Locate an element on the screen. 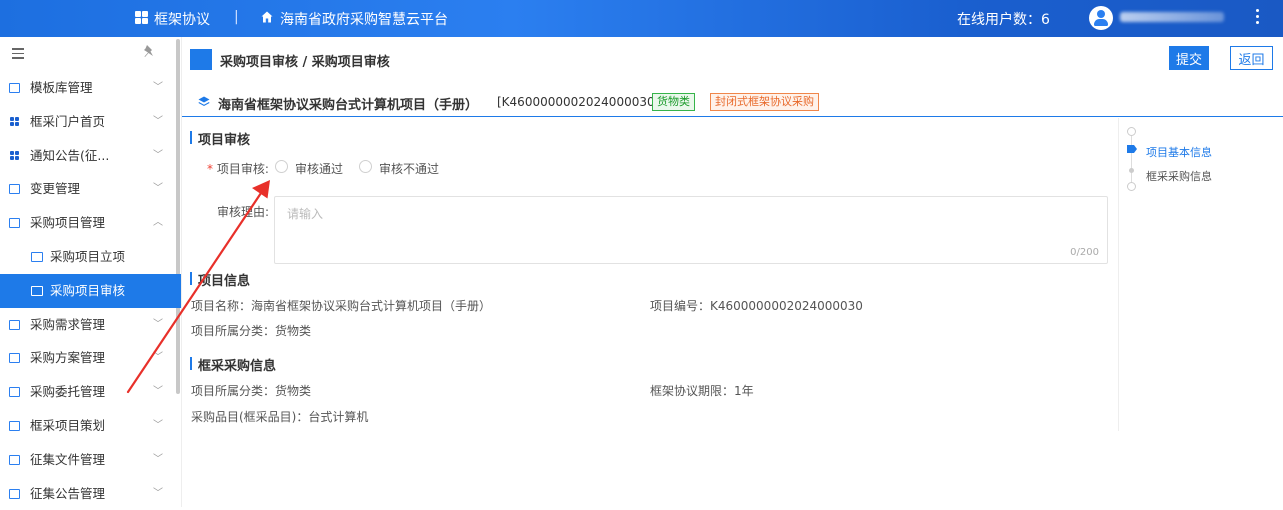  back-button: 返回 is located at coordinates (1251, 58).